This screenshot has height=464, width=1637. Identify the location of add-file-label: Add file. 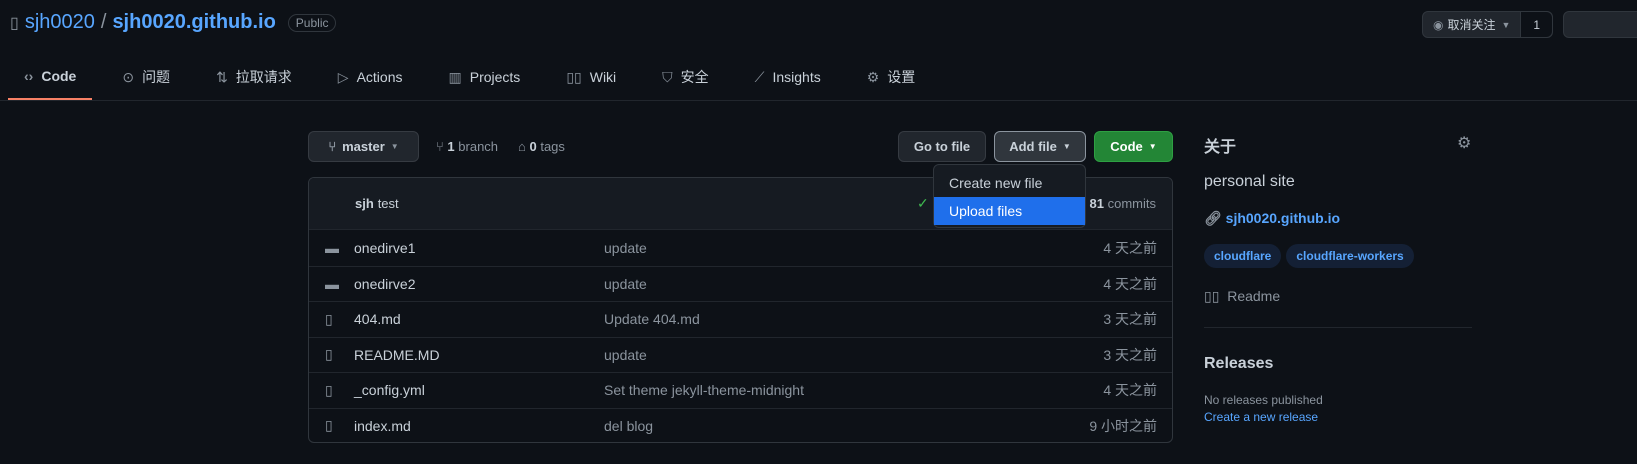
(1033, 146).